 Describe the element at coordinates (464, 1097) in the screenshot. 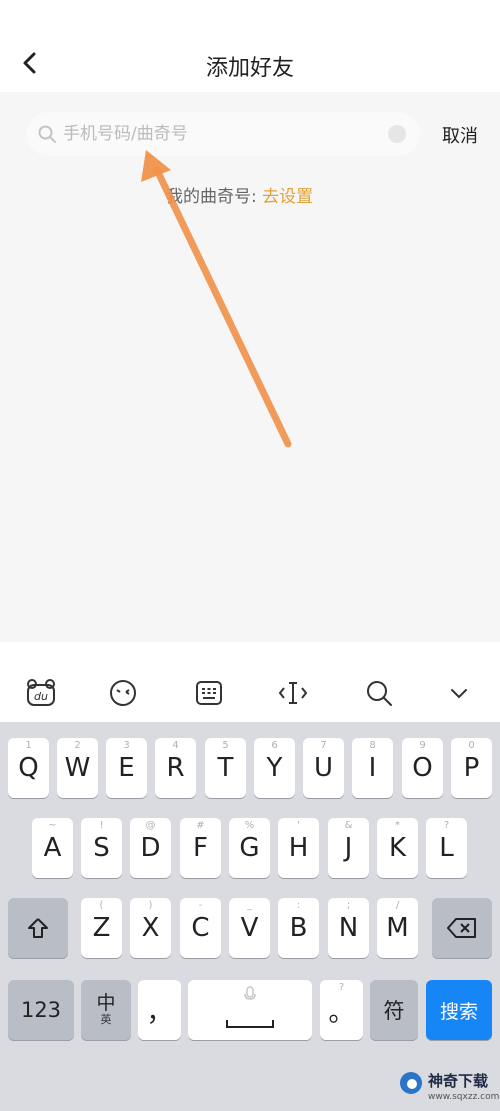

I see `watermark-url: www.sqxzz.com` at that location.